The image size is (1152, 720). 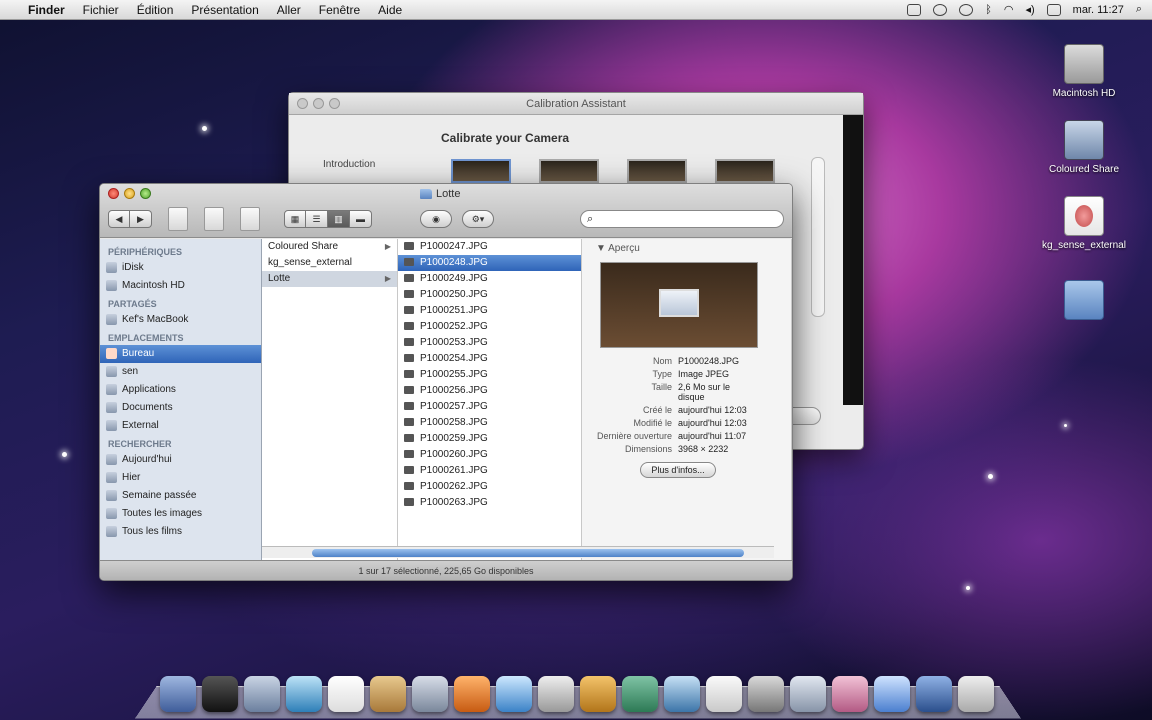 I want to click on finder-titlebar: Lotte ◀ ▶ ▦ ☰ ▥ ▬ ◉ ⚙▾ ⌕, so click(x=446, y=211).